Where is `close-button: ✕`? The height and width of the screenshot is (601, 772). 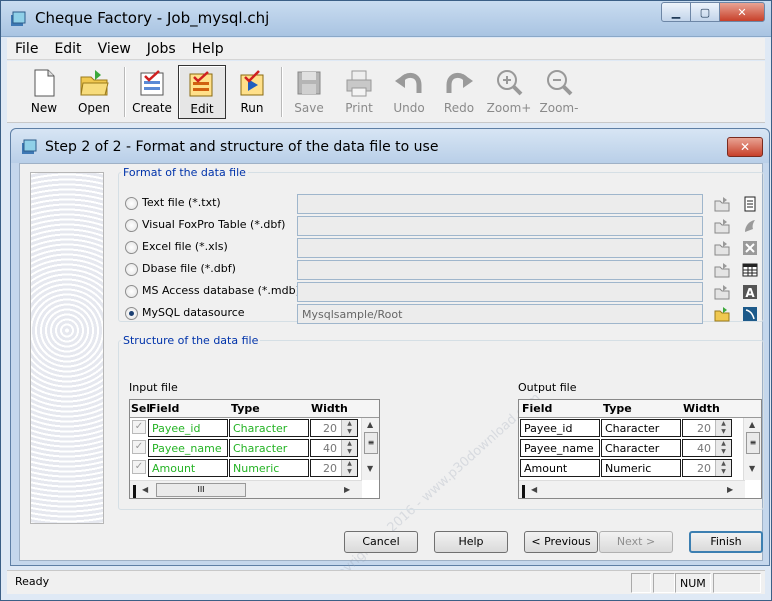
close-button: ✕ is located at coordinates (742, 12).